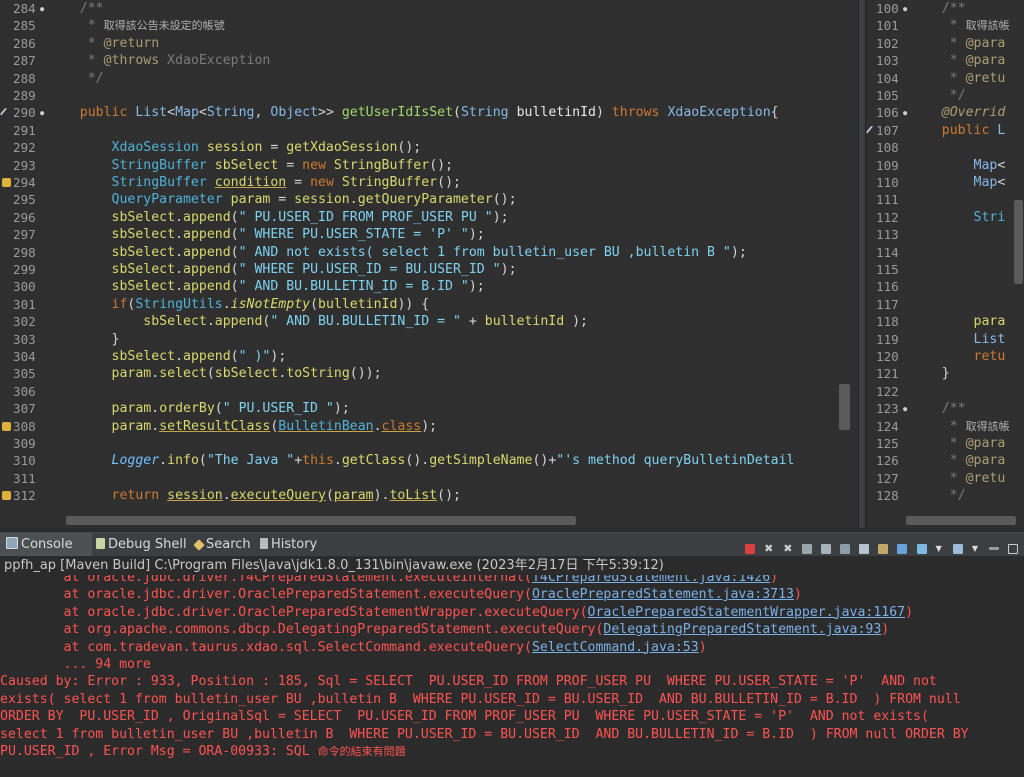  What do you see at coordinates (887, 339) in the screenshot?
I see `line-number: 119` at bounding box center [887, 339].